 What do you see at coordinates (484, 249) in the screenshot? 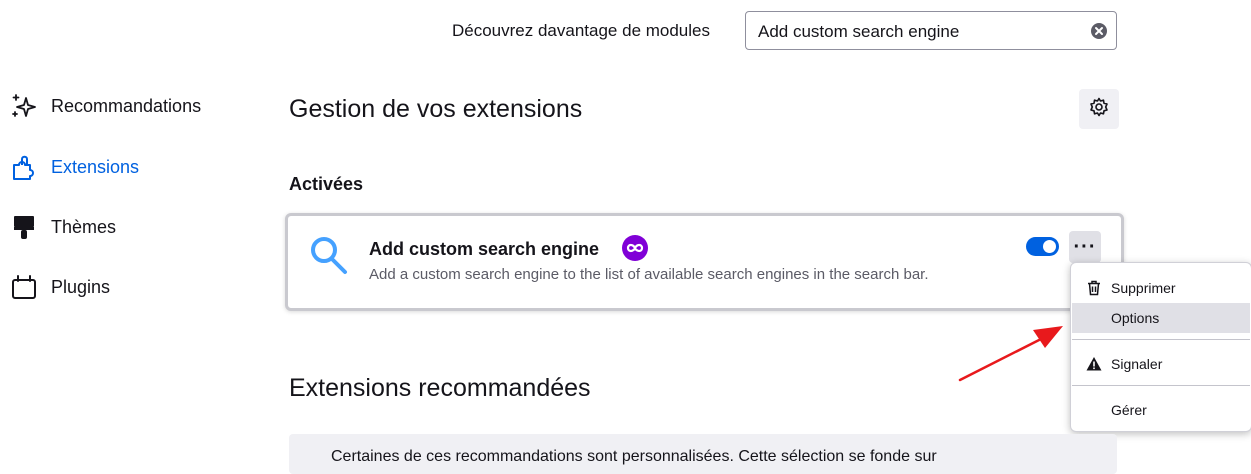
I see `extension-name: Add custom search engine` at bounding box center [484, 249].